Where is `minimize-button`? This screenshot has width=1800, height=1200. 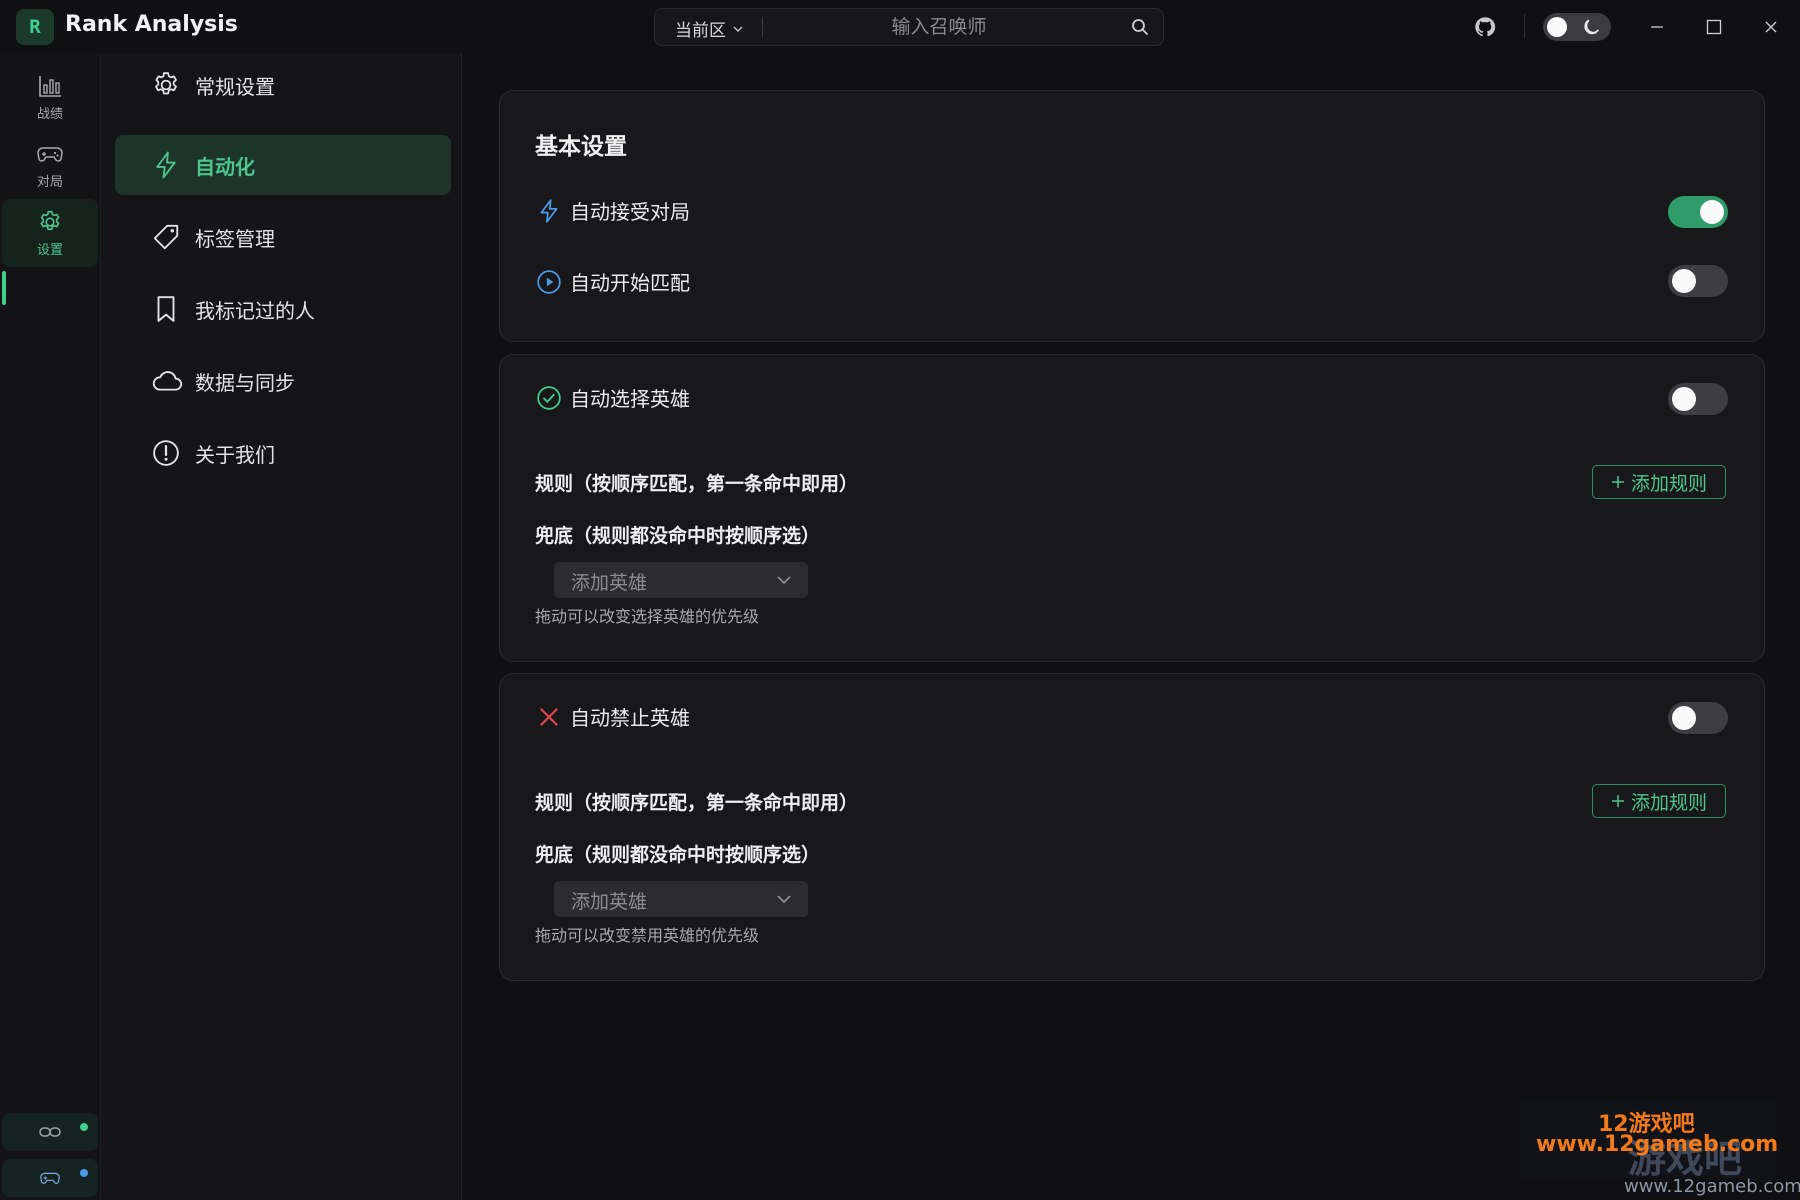 minimize-button is located at coordinates (1657, 27).